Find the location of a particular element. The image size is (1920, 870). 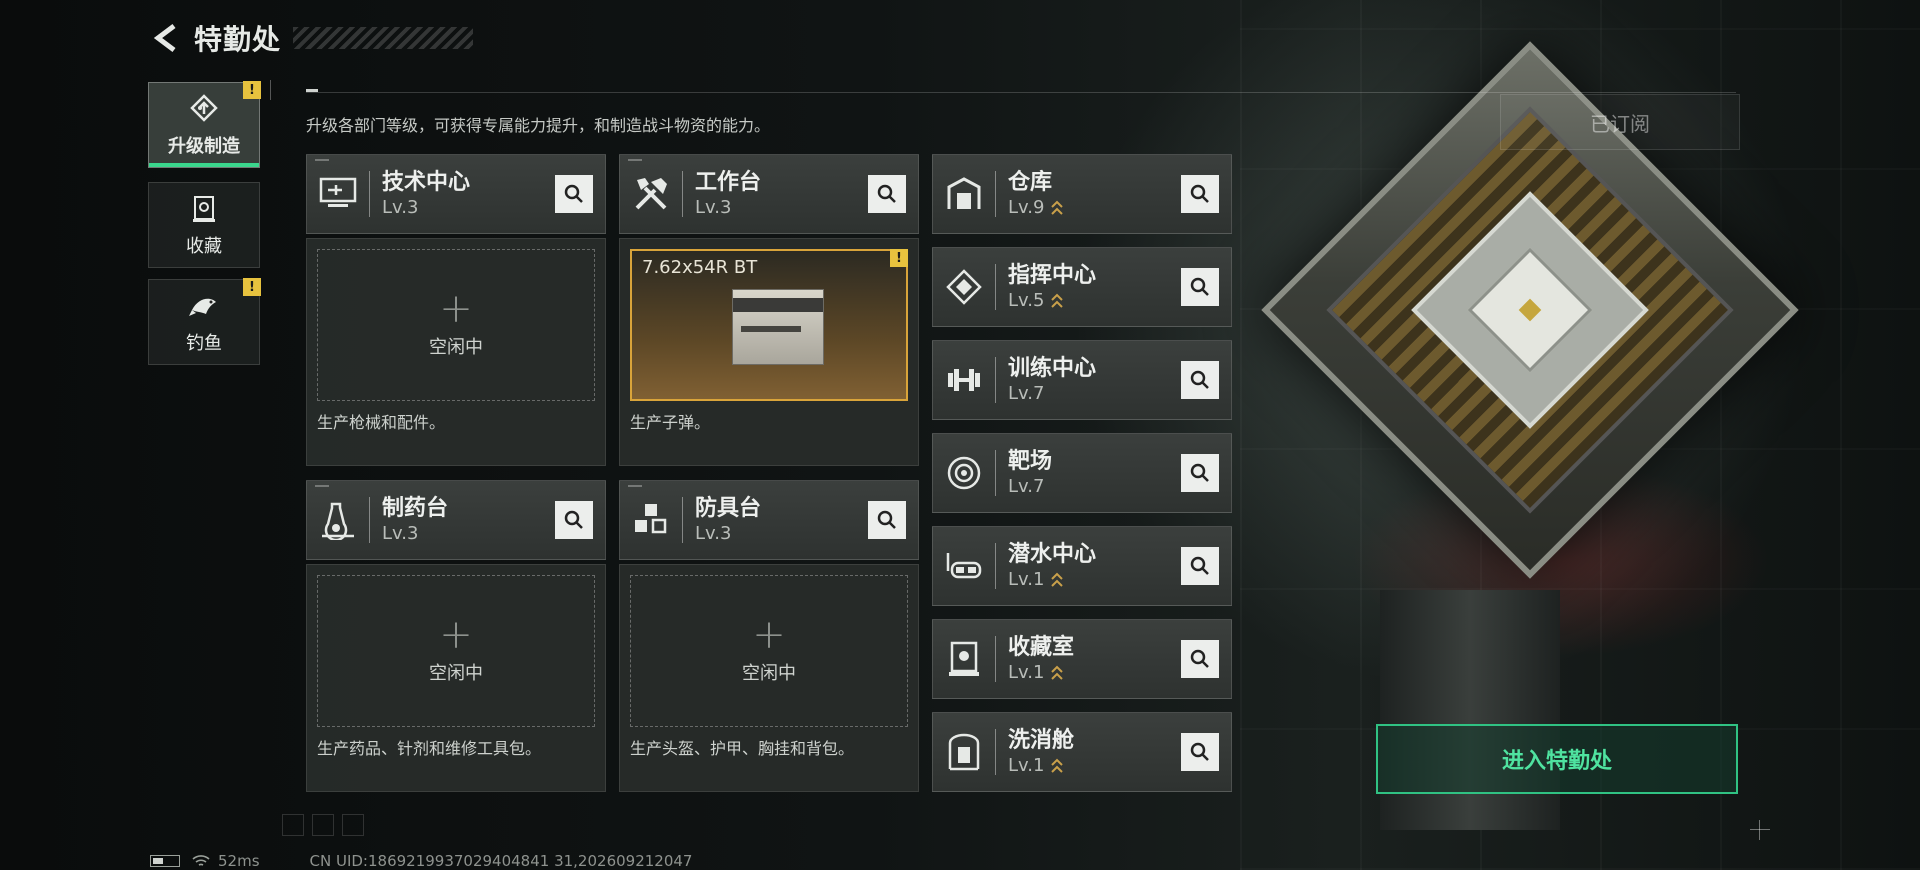

upgrade-craft-icon is located at coordinates (204, 109).